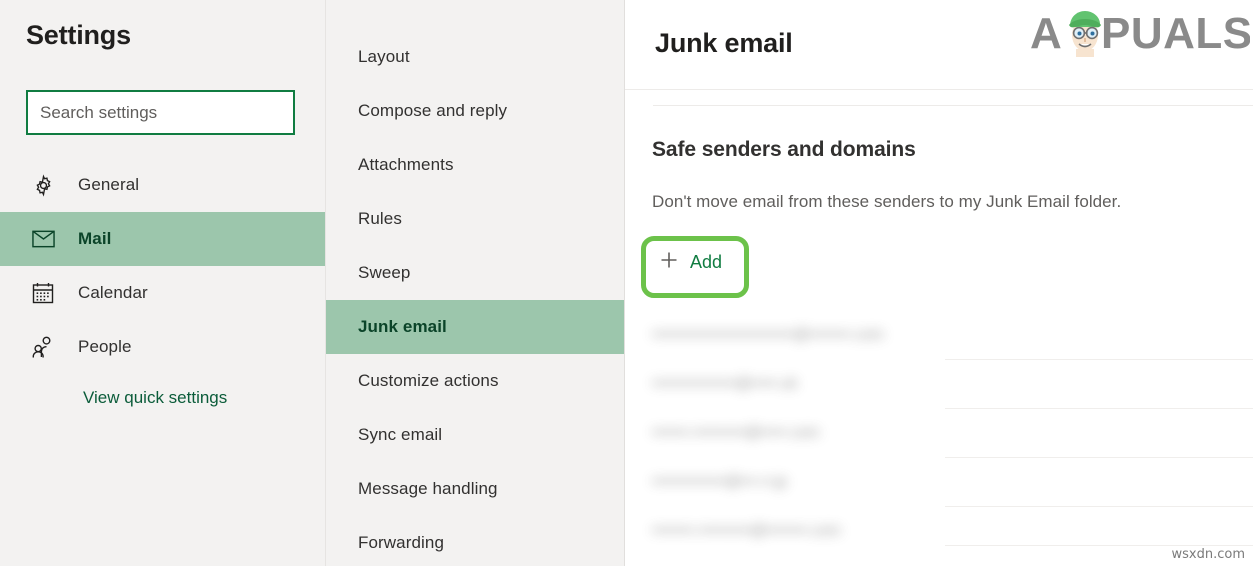 The image size is (1253, 566). I want to click on subnav-item-attachments: Attachments, so click(475, 165).